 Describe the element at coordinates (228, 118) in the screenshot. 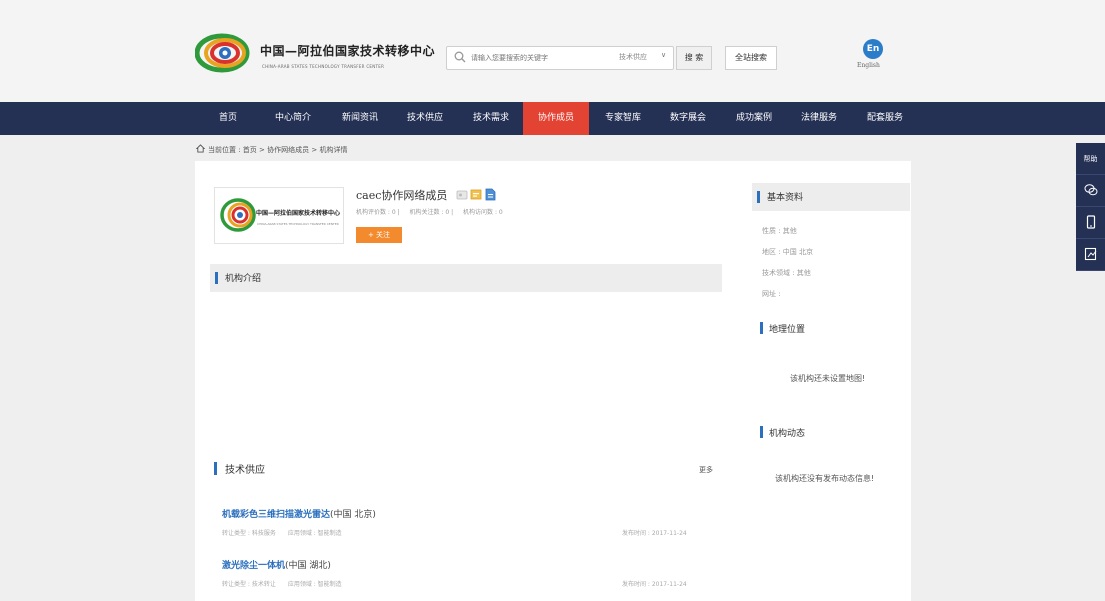

I see `nav-item-home: 首页` at that location.